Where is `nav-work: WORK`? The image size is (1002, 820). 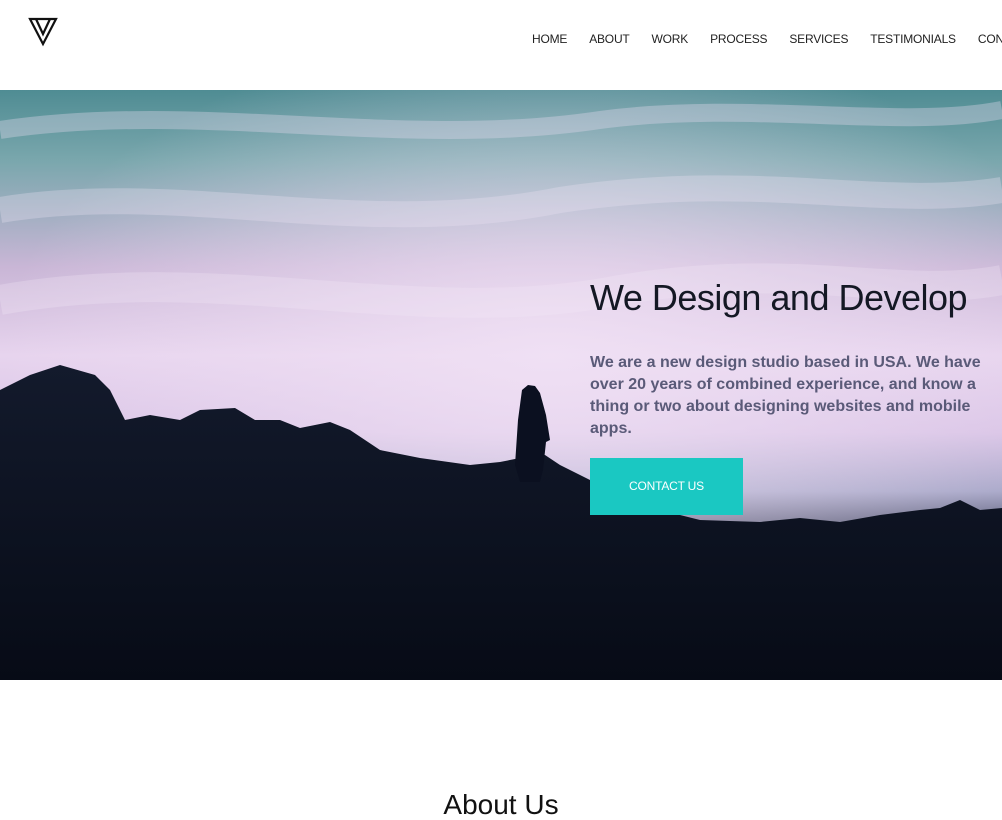
nav-work: WORK is located at coordinates (670, 39).